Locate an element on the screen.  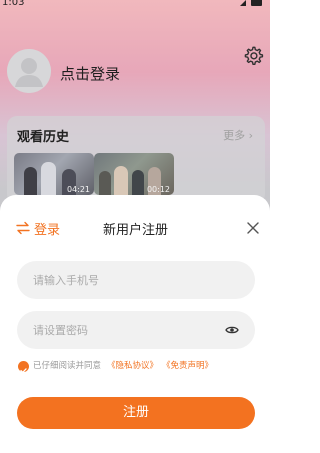
check-icon is located at coordinates (23, 370).